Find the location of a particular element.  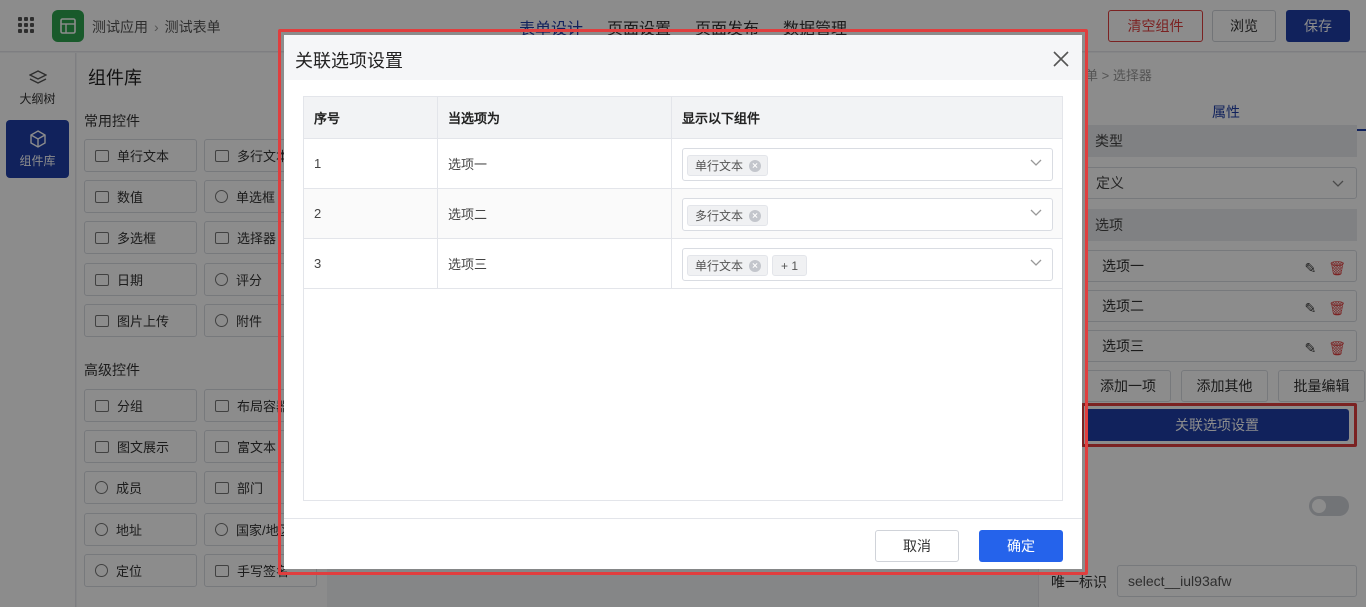

column-option-header: 当选项为 is located at coordinates (554, 117).